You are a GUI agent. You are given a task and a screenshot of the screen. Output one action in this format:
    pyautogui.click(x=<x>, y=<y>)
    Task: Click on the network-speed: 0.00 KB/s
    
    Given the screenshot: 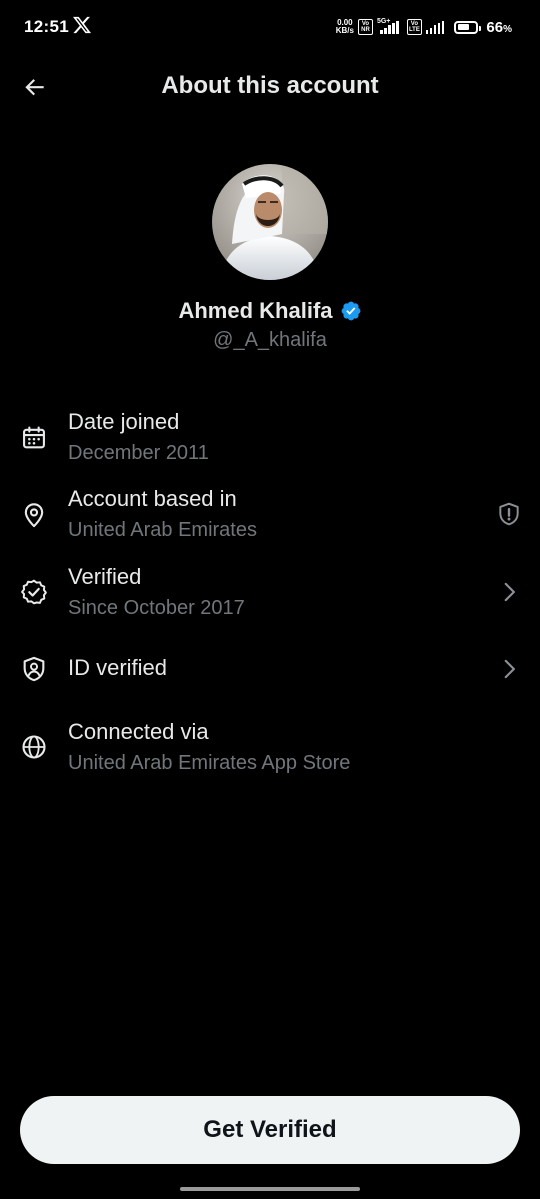 What is the action you would take?
    pyautogui.click(x=344, y=26)
    